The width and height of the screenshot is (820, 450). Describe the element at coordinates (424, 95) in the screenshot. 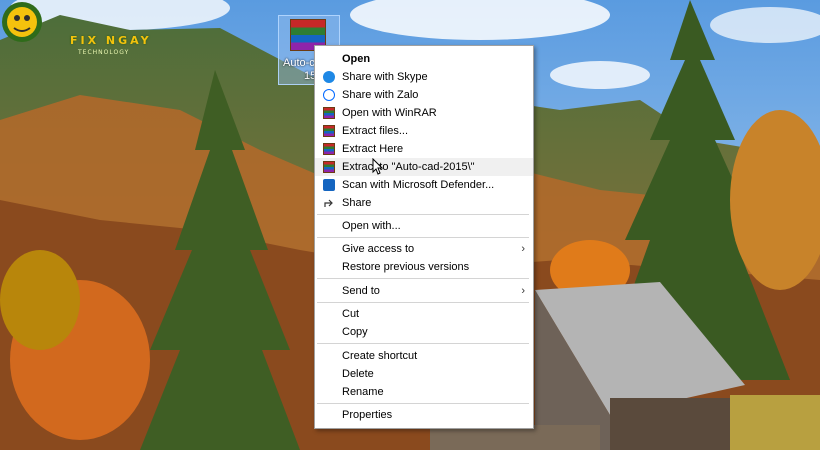

I see `menu-item-share-zalo: Share with Zalo` at that location.